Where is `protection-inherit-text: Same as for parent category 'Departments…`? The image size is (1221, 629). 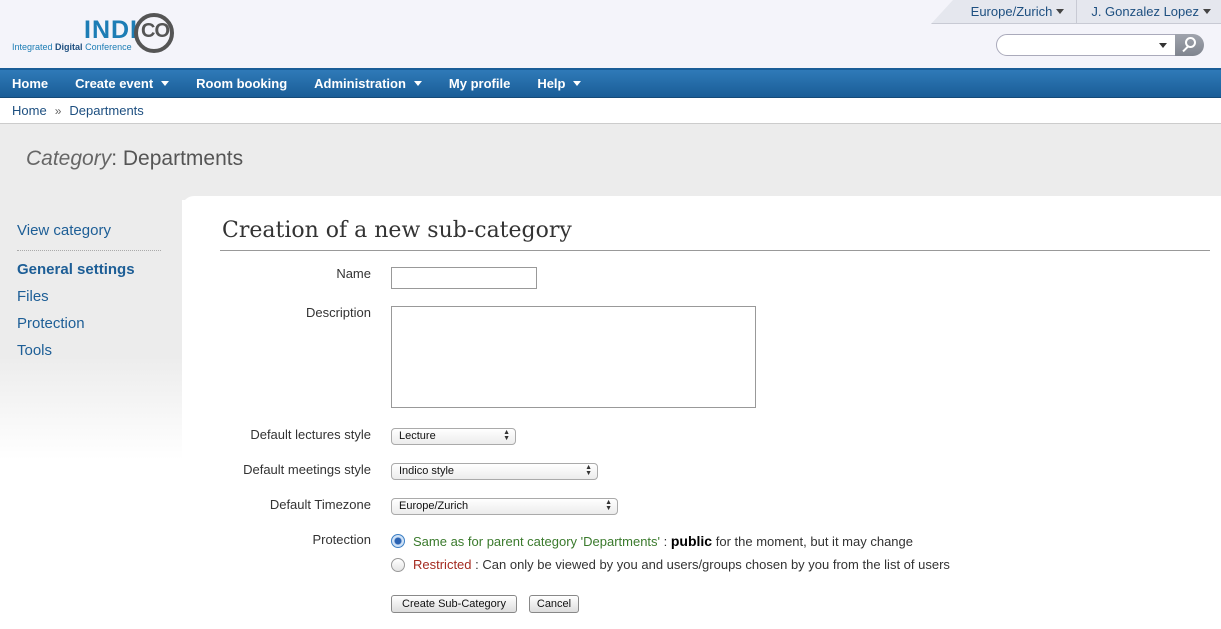 protection-inherit-text: Same as for parent category 'Departments… is located at coordinates (663, 541).